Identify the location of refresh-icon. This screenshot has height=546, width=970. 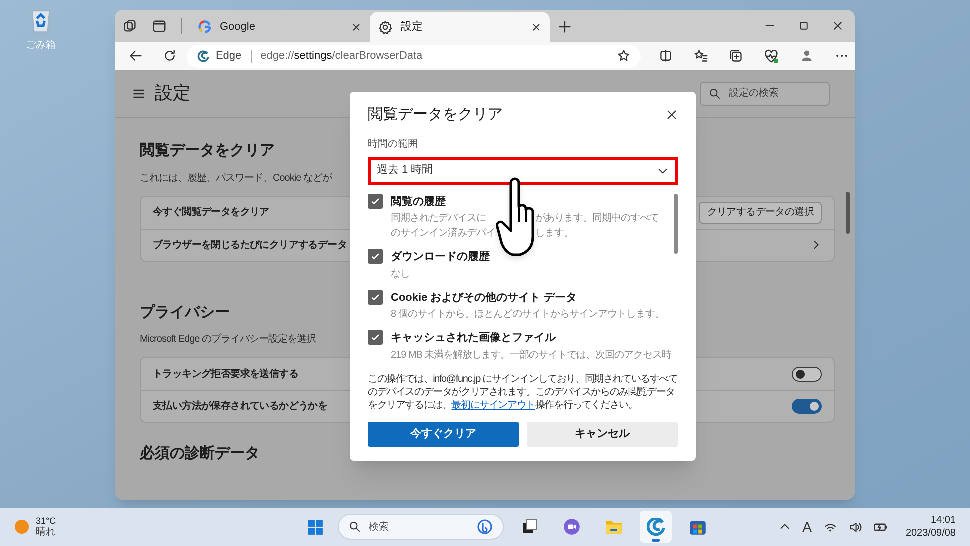
(169, 56).